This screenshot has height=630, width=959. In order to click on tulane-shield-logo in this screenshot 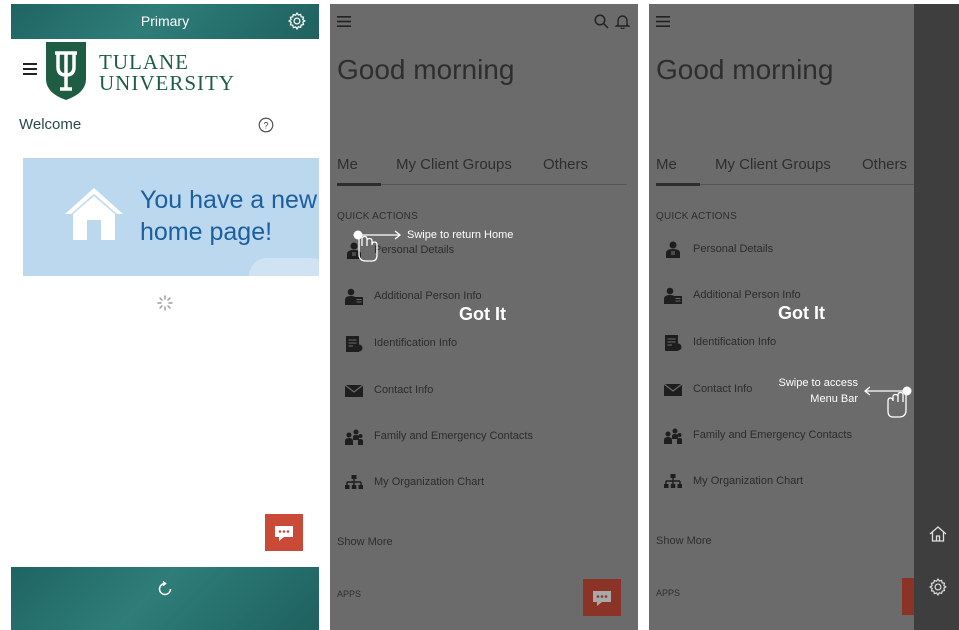, I will do `click(66, 71)`.